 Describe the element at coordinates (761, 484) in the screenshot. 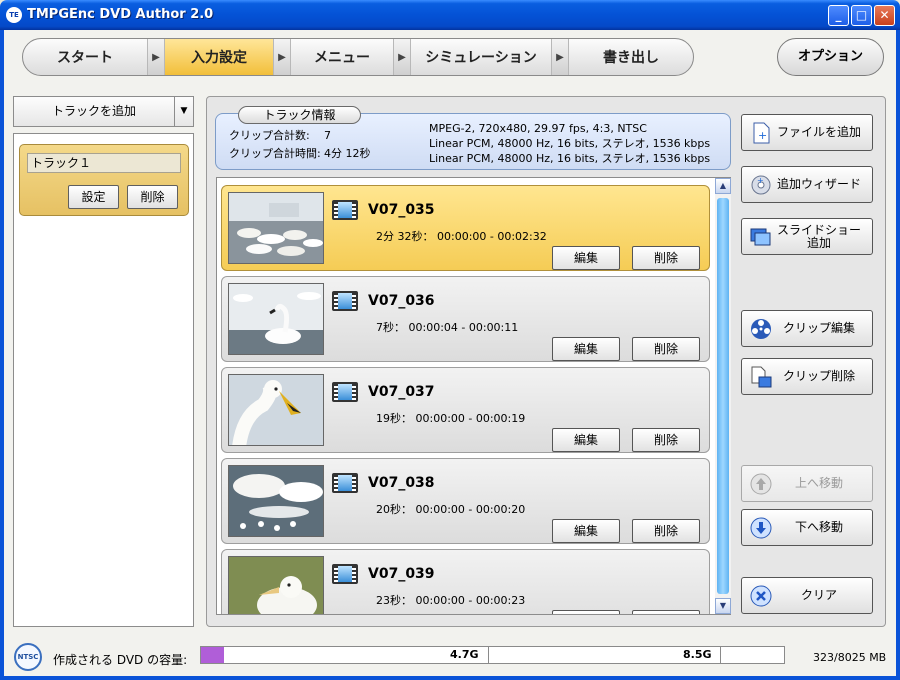

I see `arrow-up-icon` at that location.